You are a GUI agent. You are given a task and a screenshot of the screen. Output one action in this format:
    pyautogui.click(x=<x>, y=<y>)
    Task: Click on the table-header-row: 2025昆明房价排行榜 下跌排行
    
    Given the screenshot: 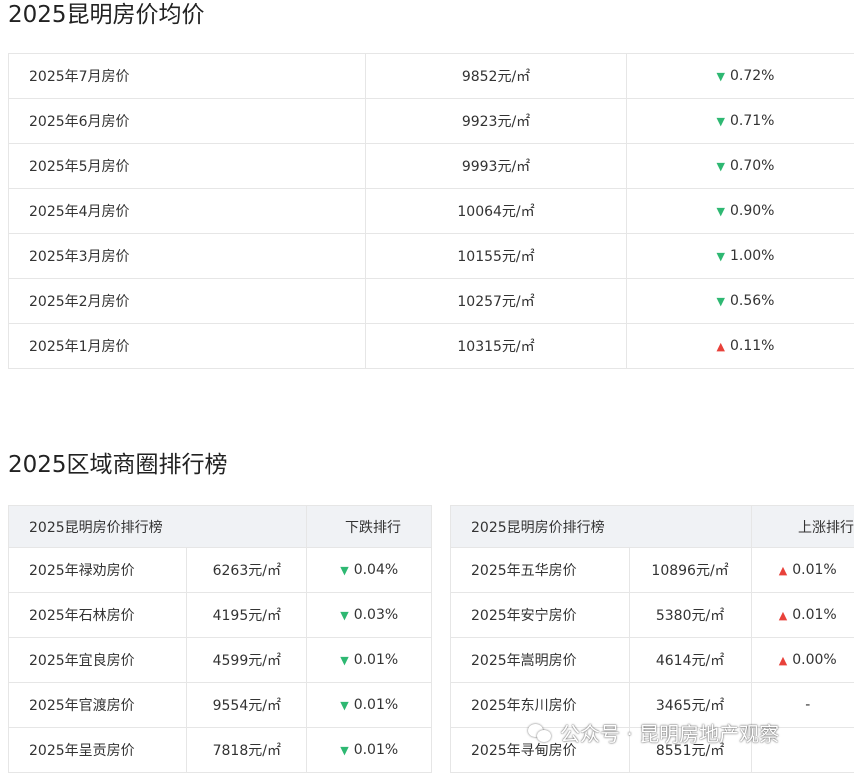 What is the action you would take?
    pyautogui.click(x=220, y=527)
    